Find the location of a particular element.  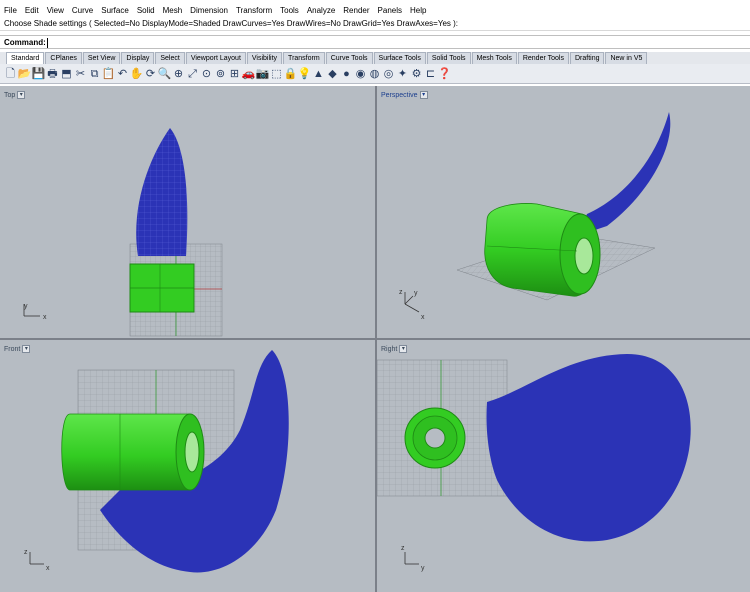

menu-surface: Surface is located at coordinates (115, 10).